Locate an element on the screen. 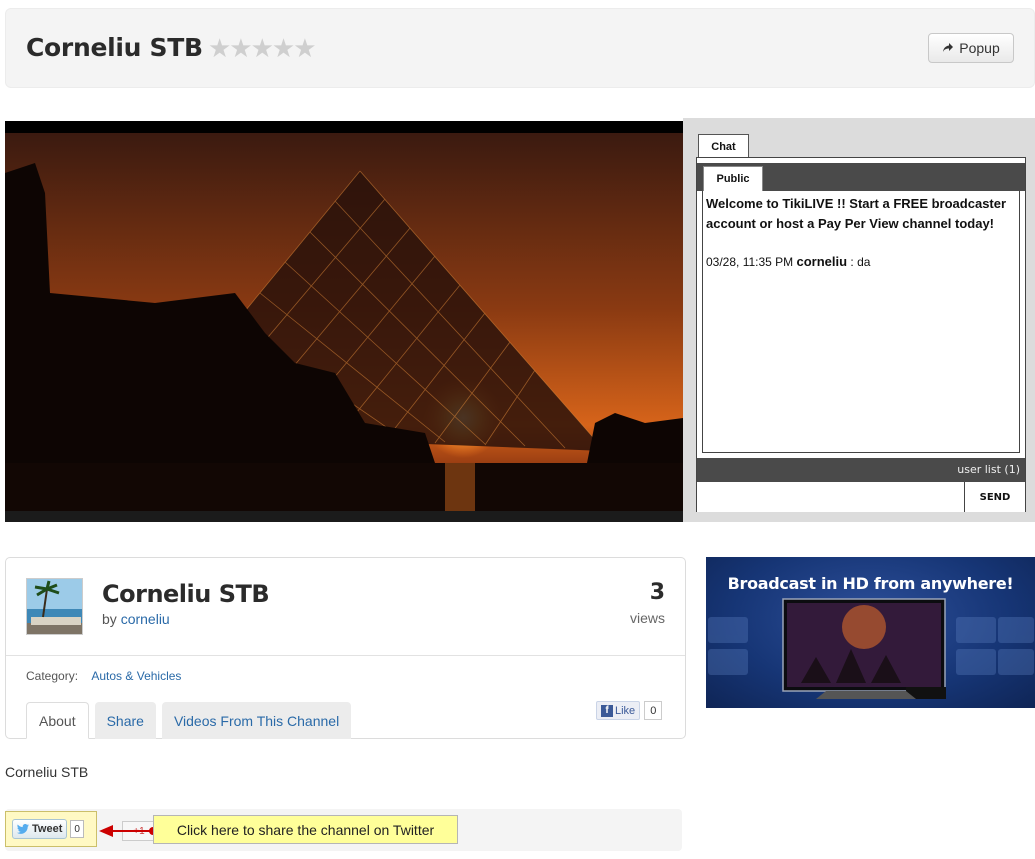 This screenshot has width=1035, height=859. video-control-bar is located at coordinates (344, 516).